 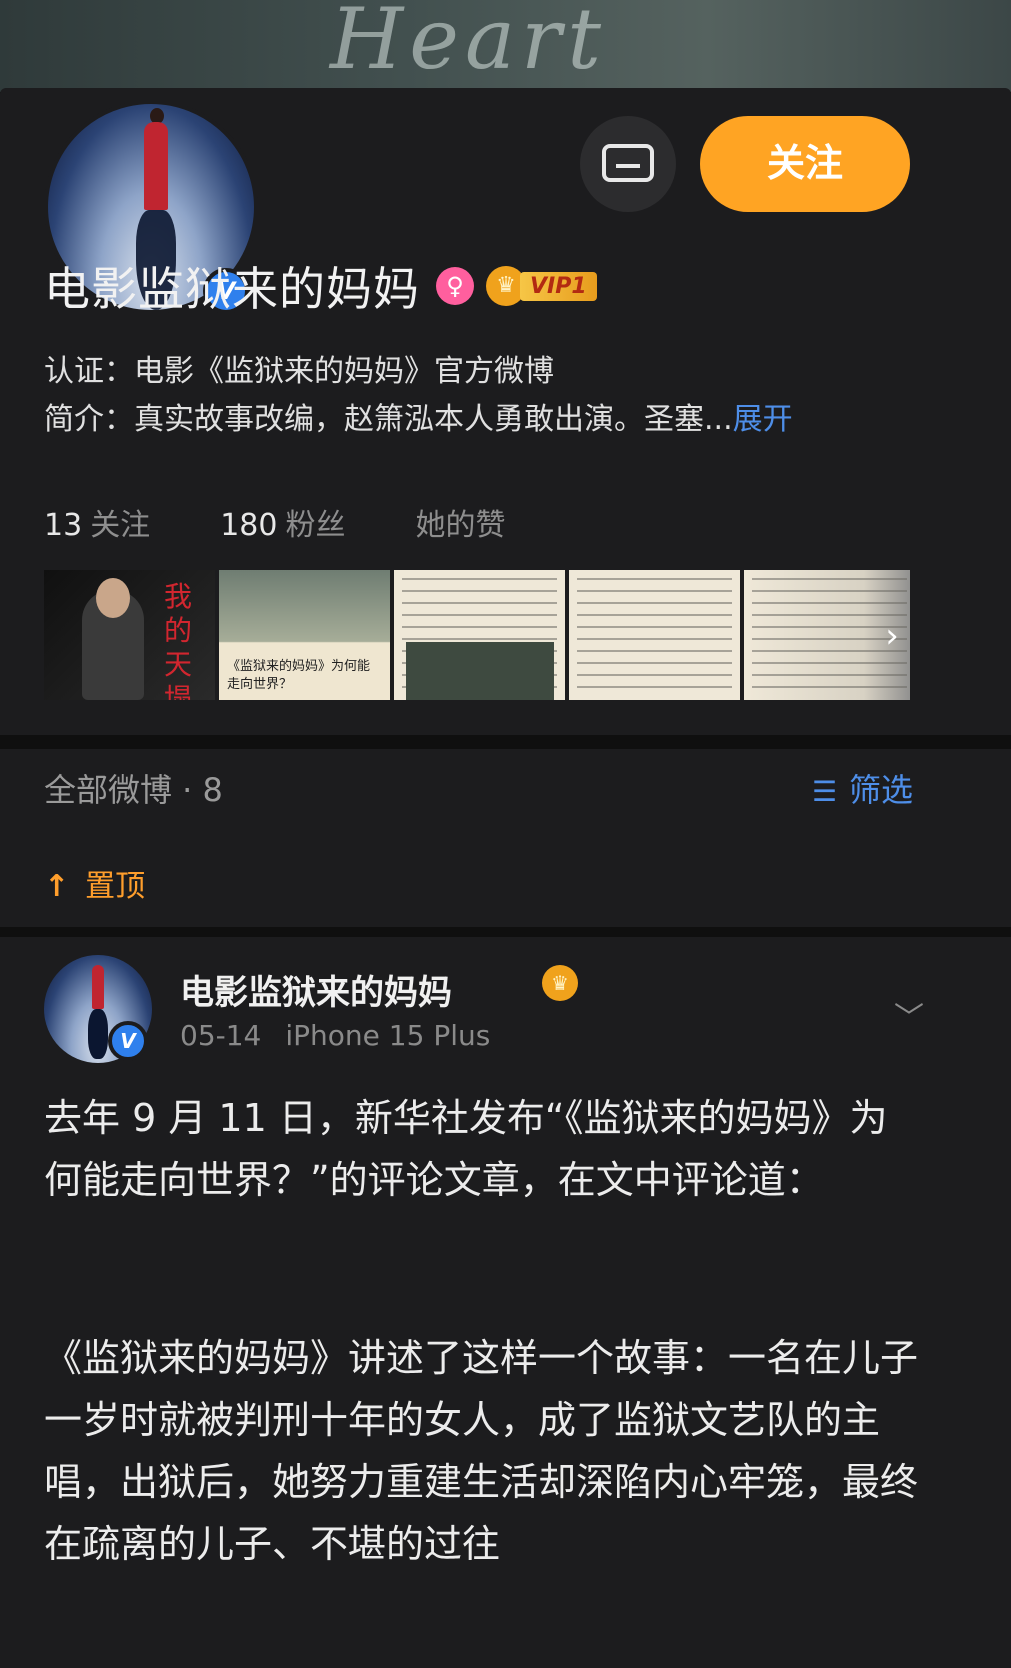 I want to click on profile-intro: 简介：真实故事改编，赵箫泓本人勇敢出演。圣塞...展开, so click(x=494, y=416).